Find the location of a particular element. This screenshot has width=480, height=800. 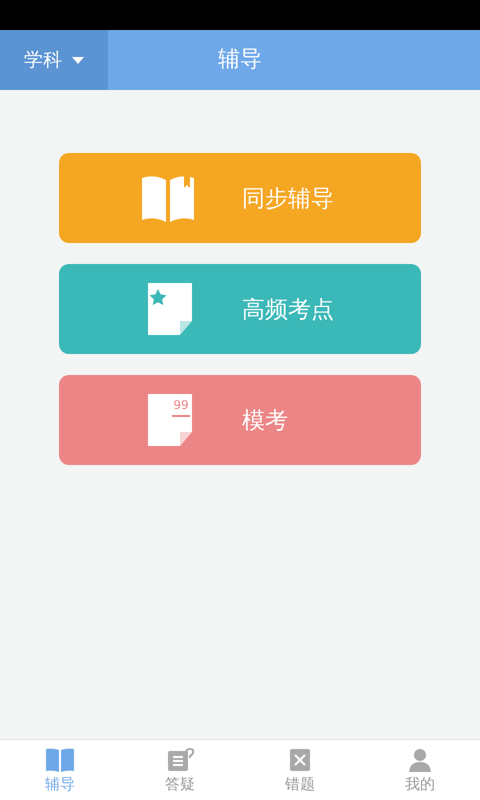

tab-bar-item: 错题 is located at coordinates (300, 770).